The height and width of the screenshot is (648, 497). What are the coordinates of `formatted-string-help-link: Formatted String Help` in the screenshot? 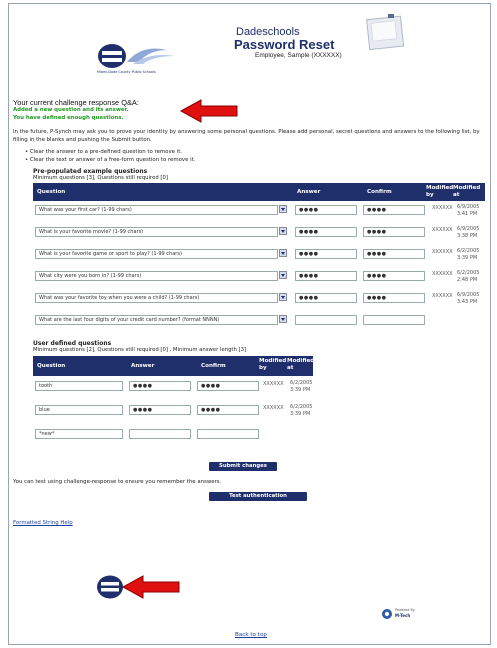 It's located at (43, 523).